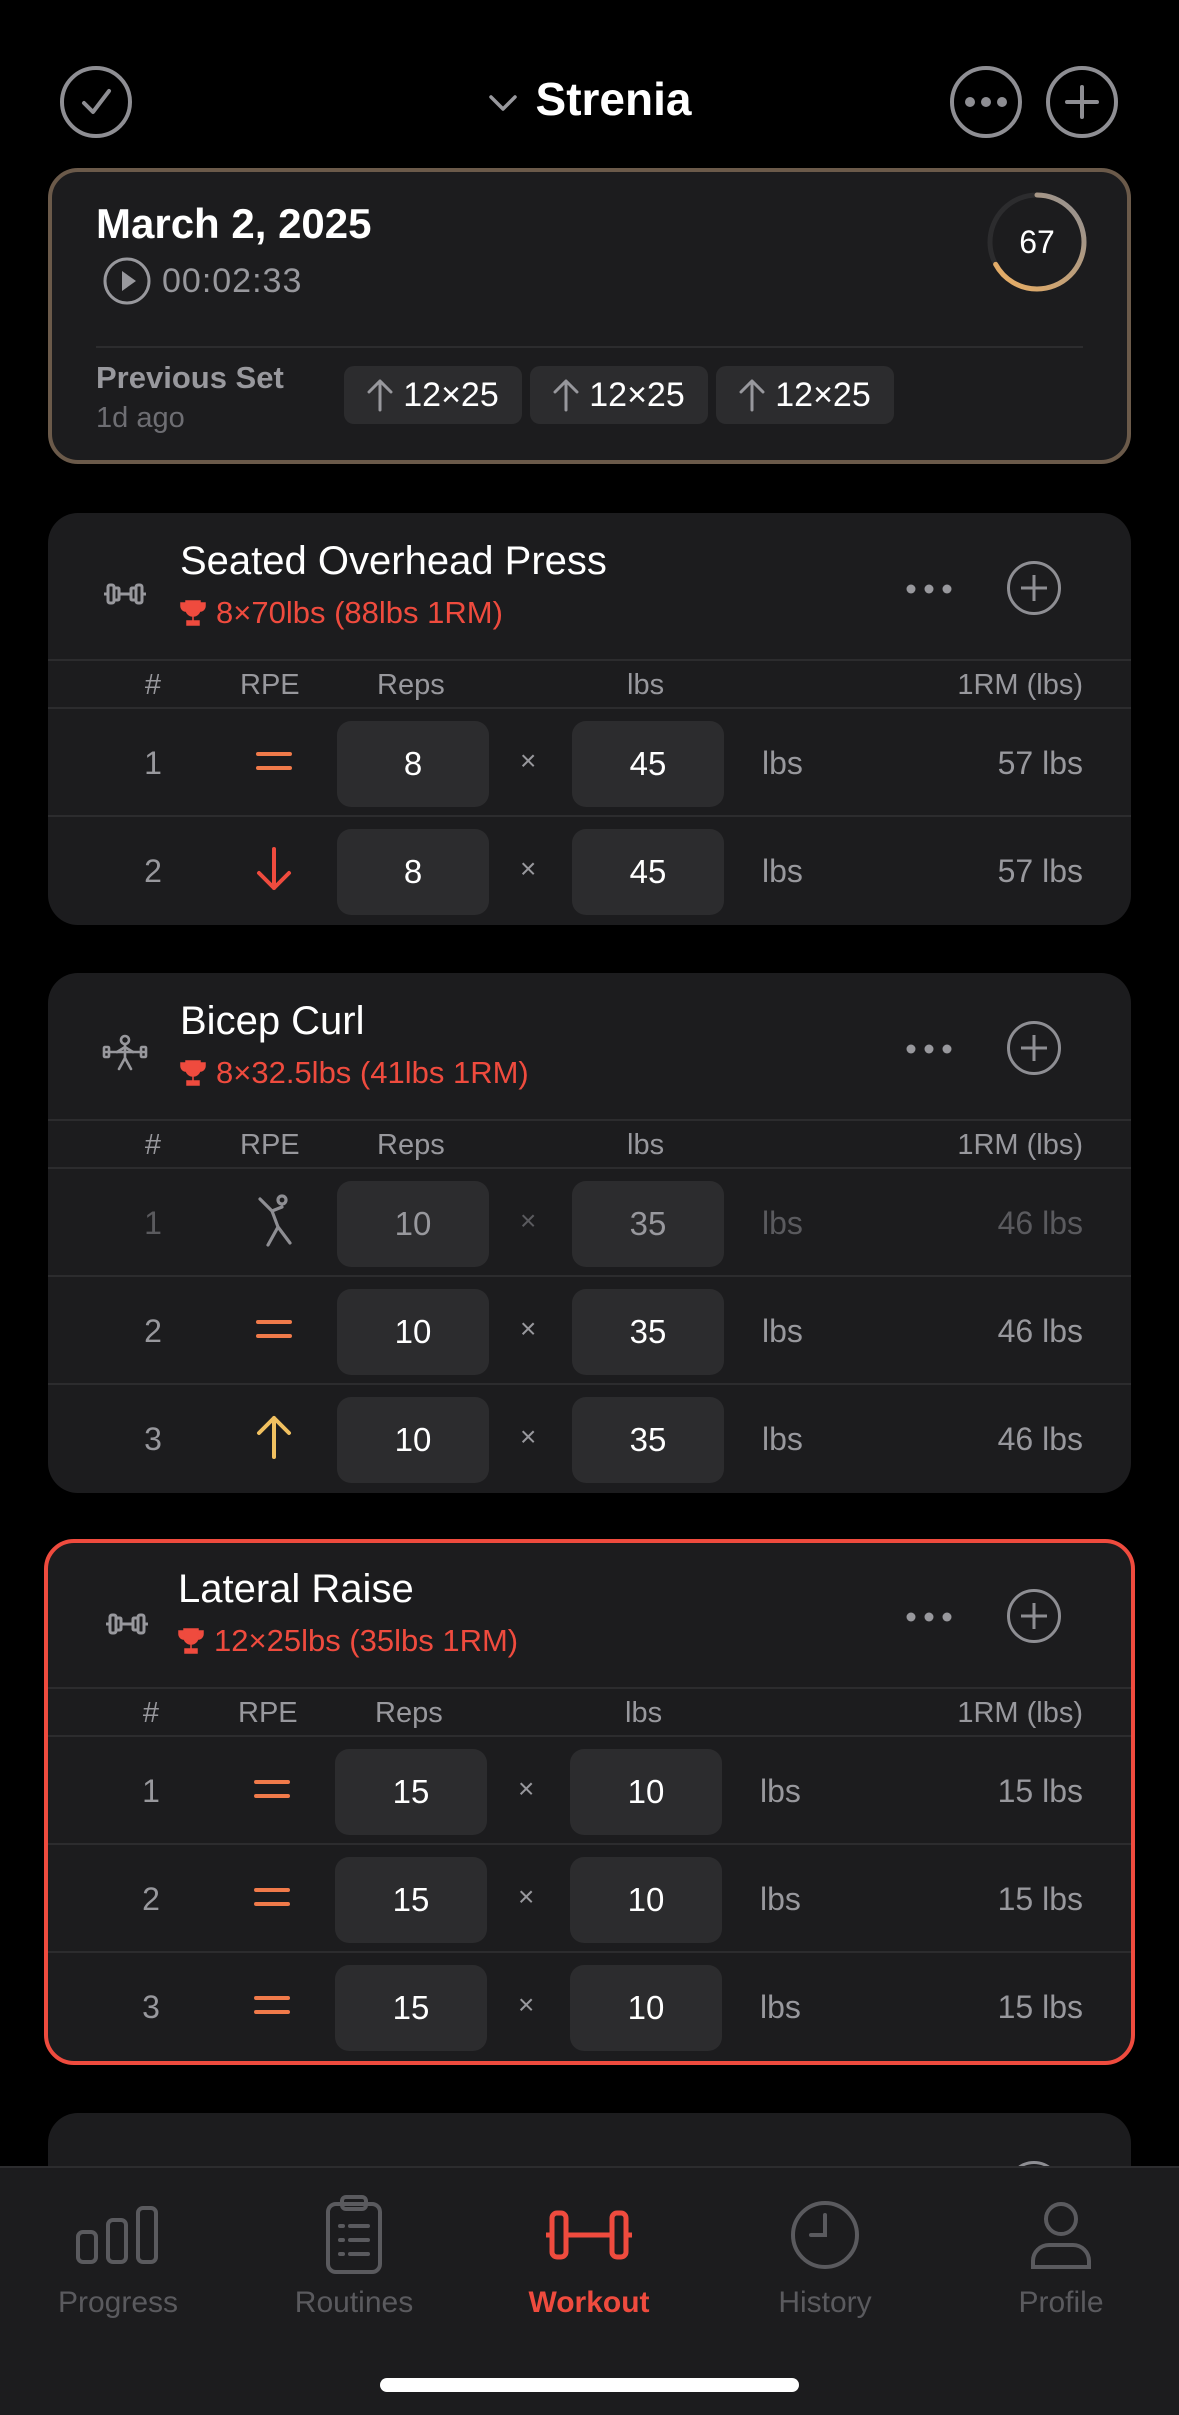 This screenshot has height=2415, width=1179. What do you see at coordinates (1040, 763) in the screenshot?
I see `one-rep-max: 57 lbs` at bounding box center [1040, 763].